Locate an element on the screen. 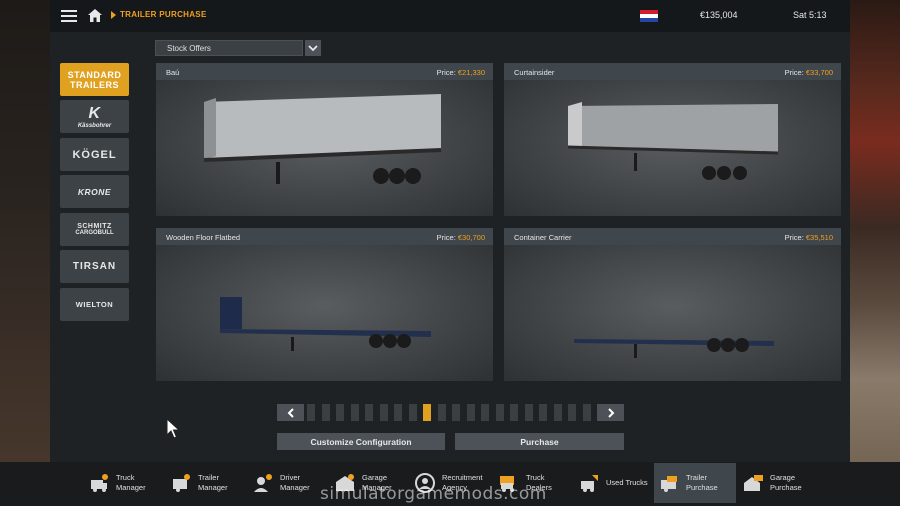 This screenshot has width=900, height=506. nav-trailer-manager: Trailer Manager is located at coordinates (206, 483).